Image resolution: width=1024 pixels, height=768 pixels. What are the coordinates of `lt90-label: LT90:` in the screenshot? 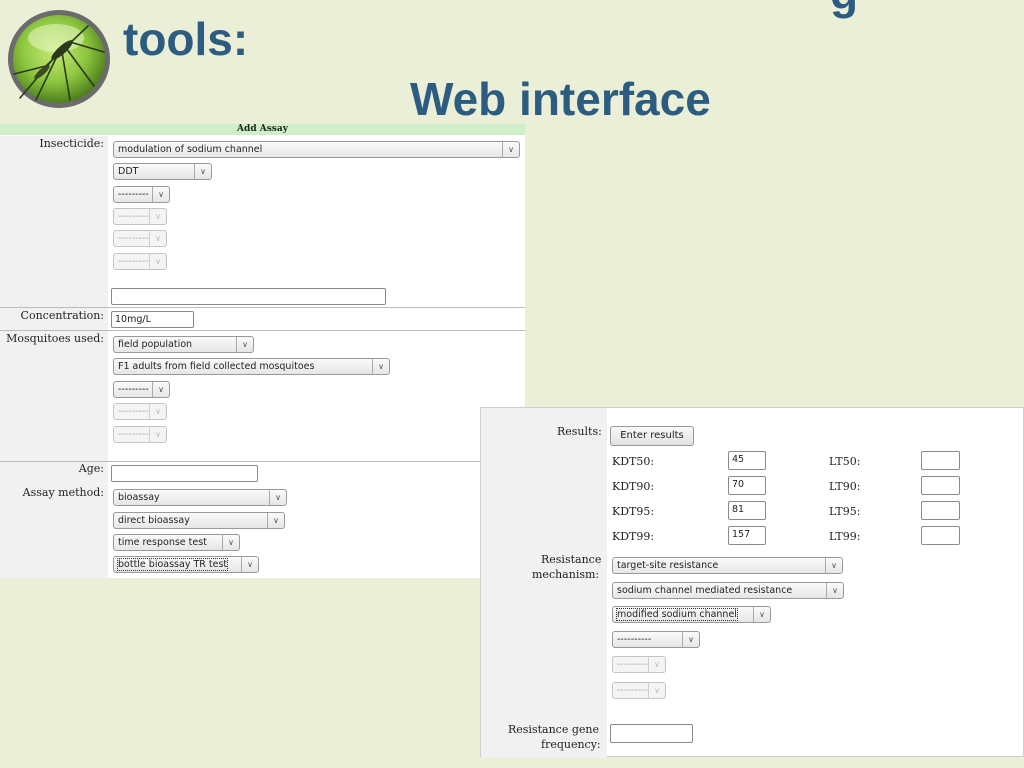 It's located at (845, 486).